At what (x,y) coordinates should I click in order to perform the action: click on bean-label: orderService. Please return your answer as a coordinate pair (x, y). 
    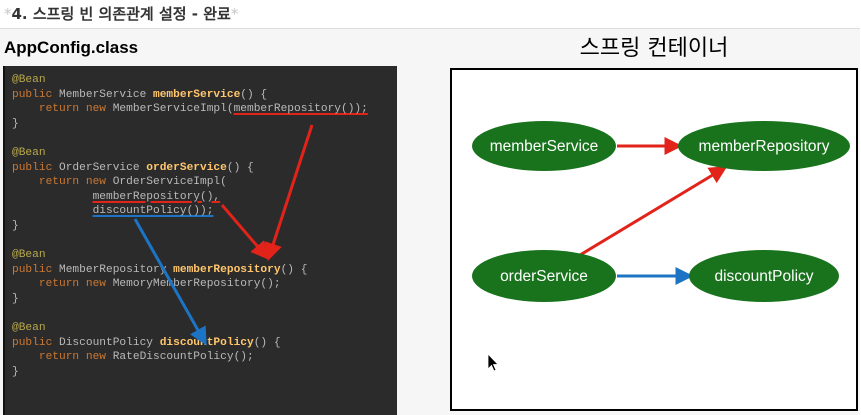
    Looking at the image, I should click on (544, 276).